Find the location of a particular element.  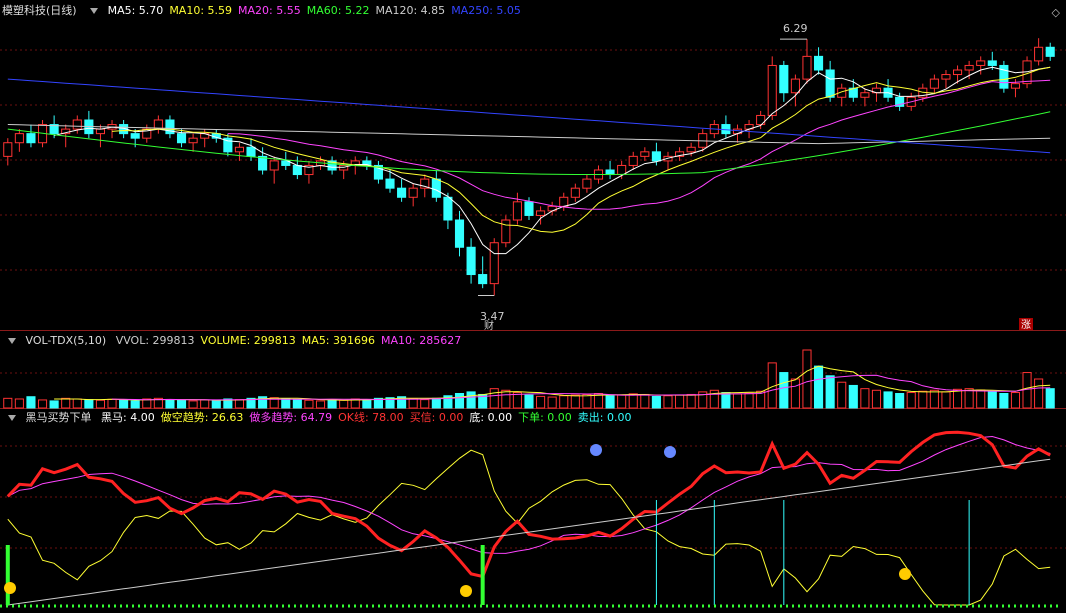

ma-value-2: MA20: 5.55 is located at coordinates (269, 10).